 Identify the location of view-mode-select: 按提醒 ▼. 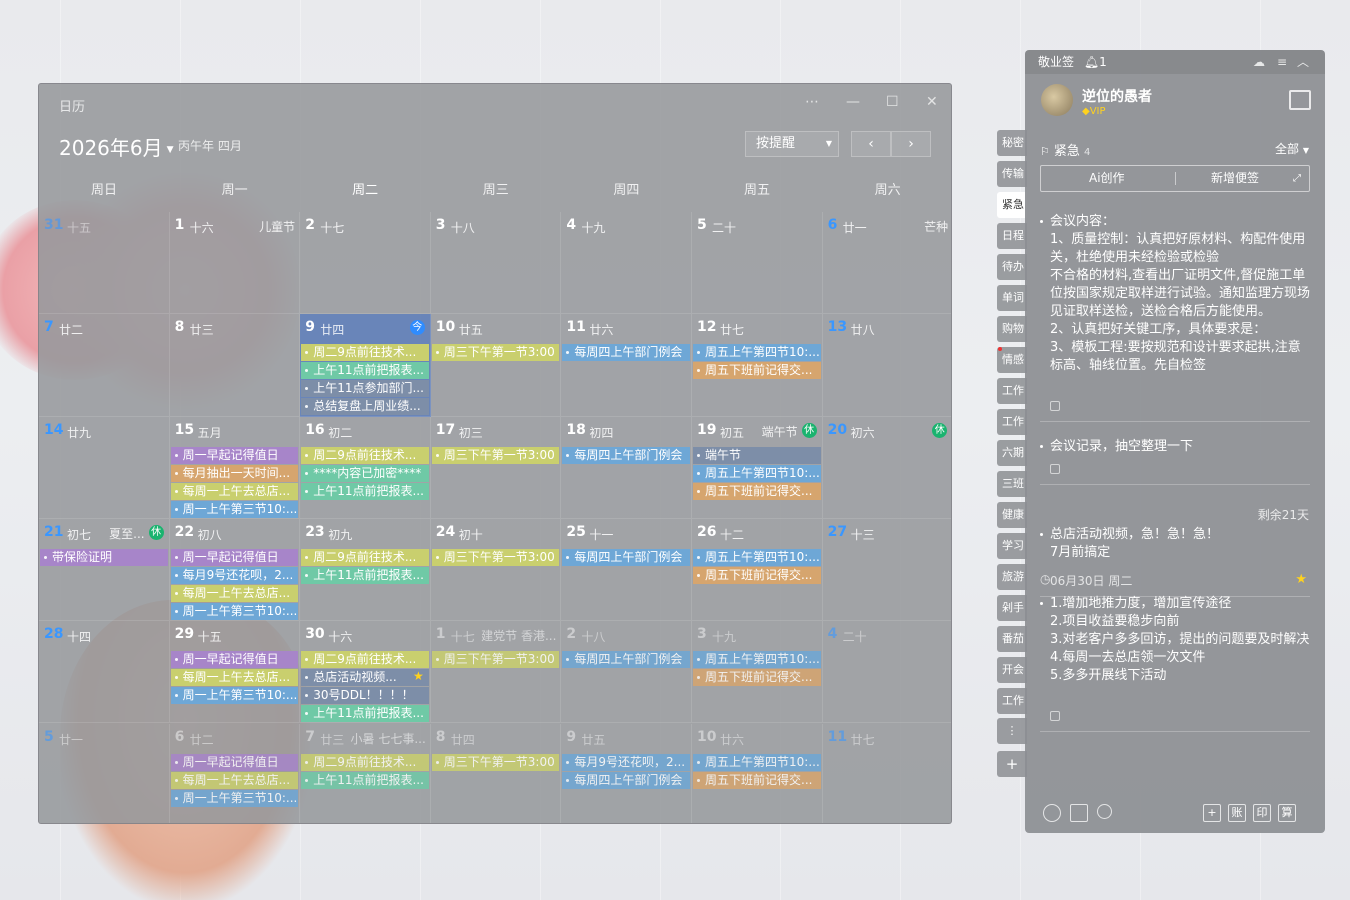
(792, 144).